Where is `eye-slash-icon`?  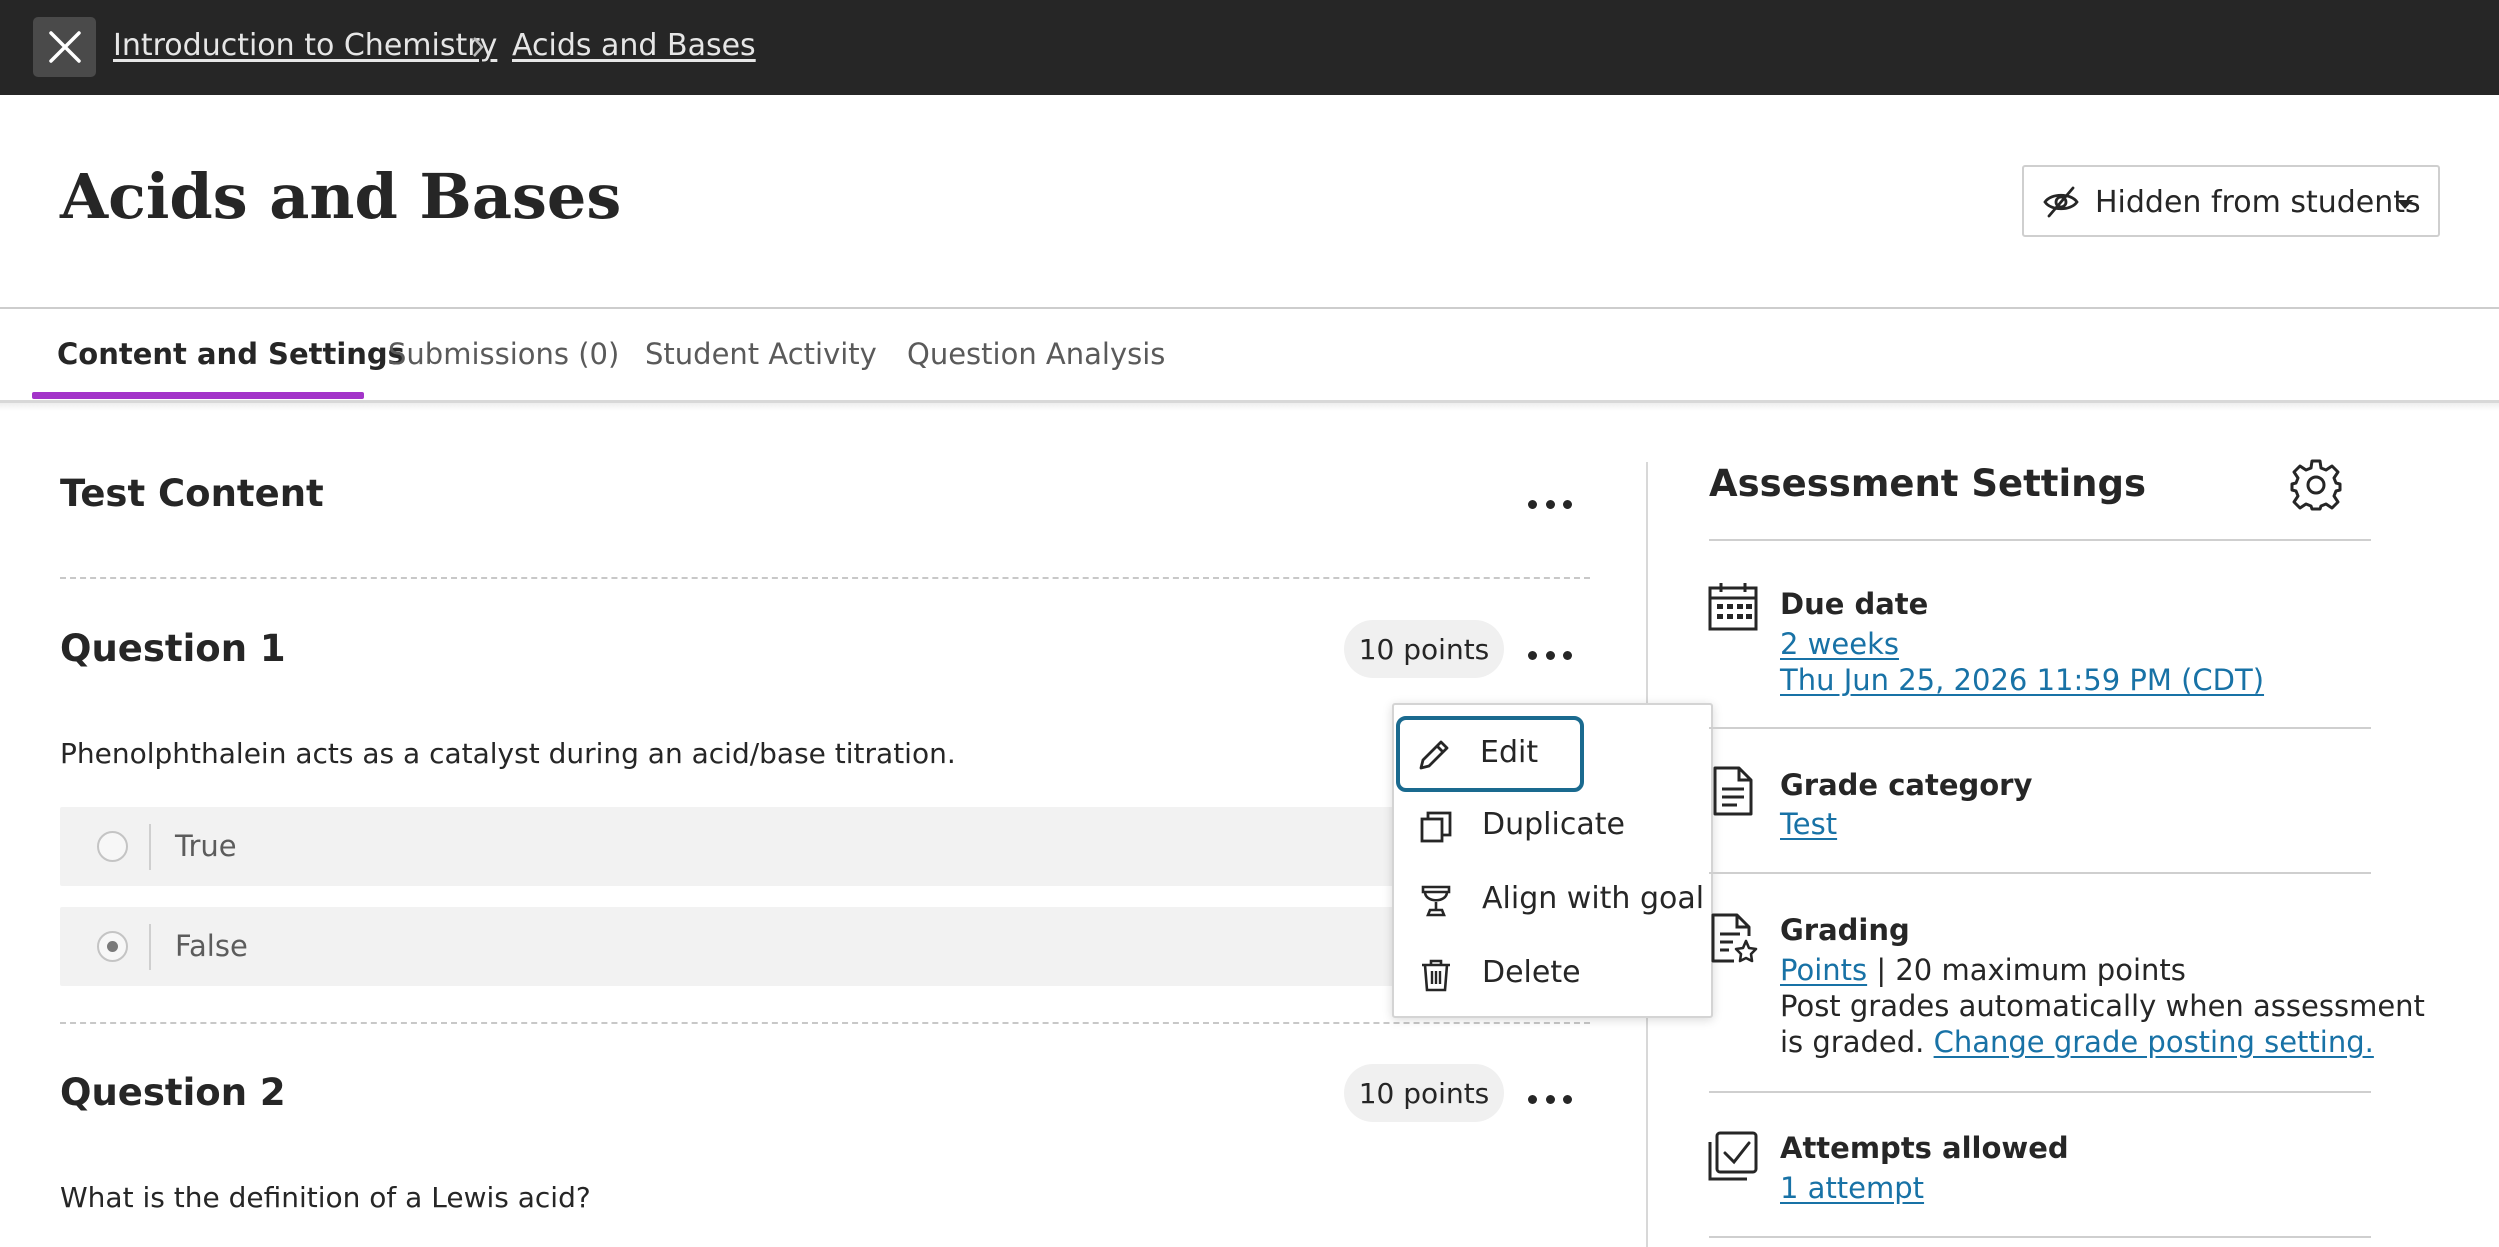
eye-slash-icon is located at coordinates (2061, 202).